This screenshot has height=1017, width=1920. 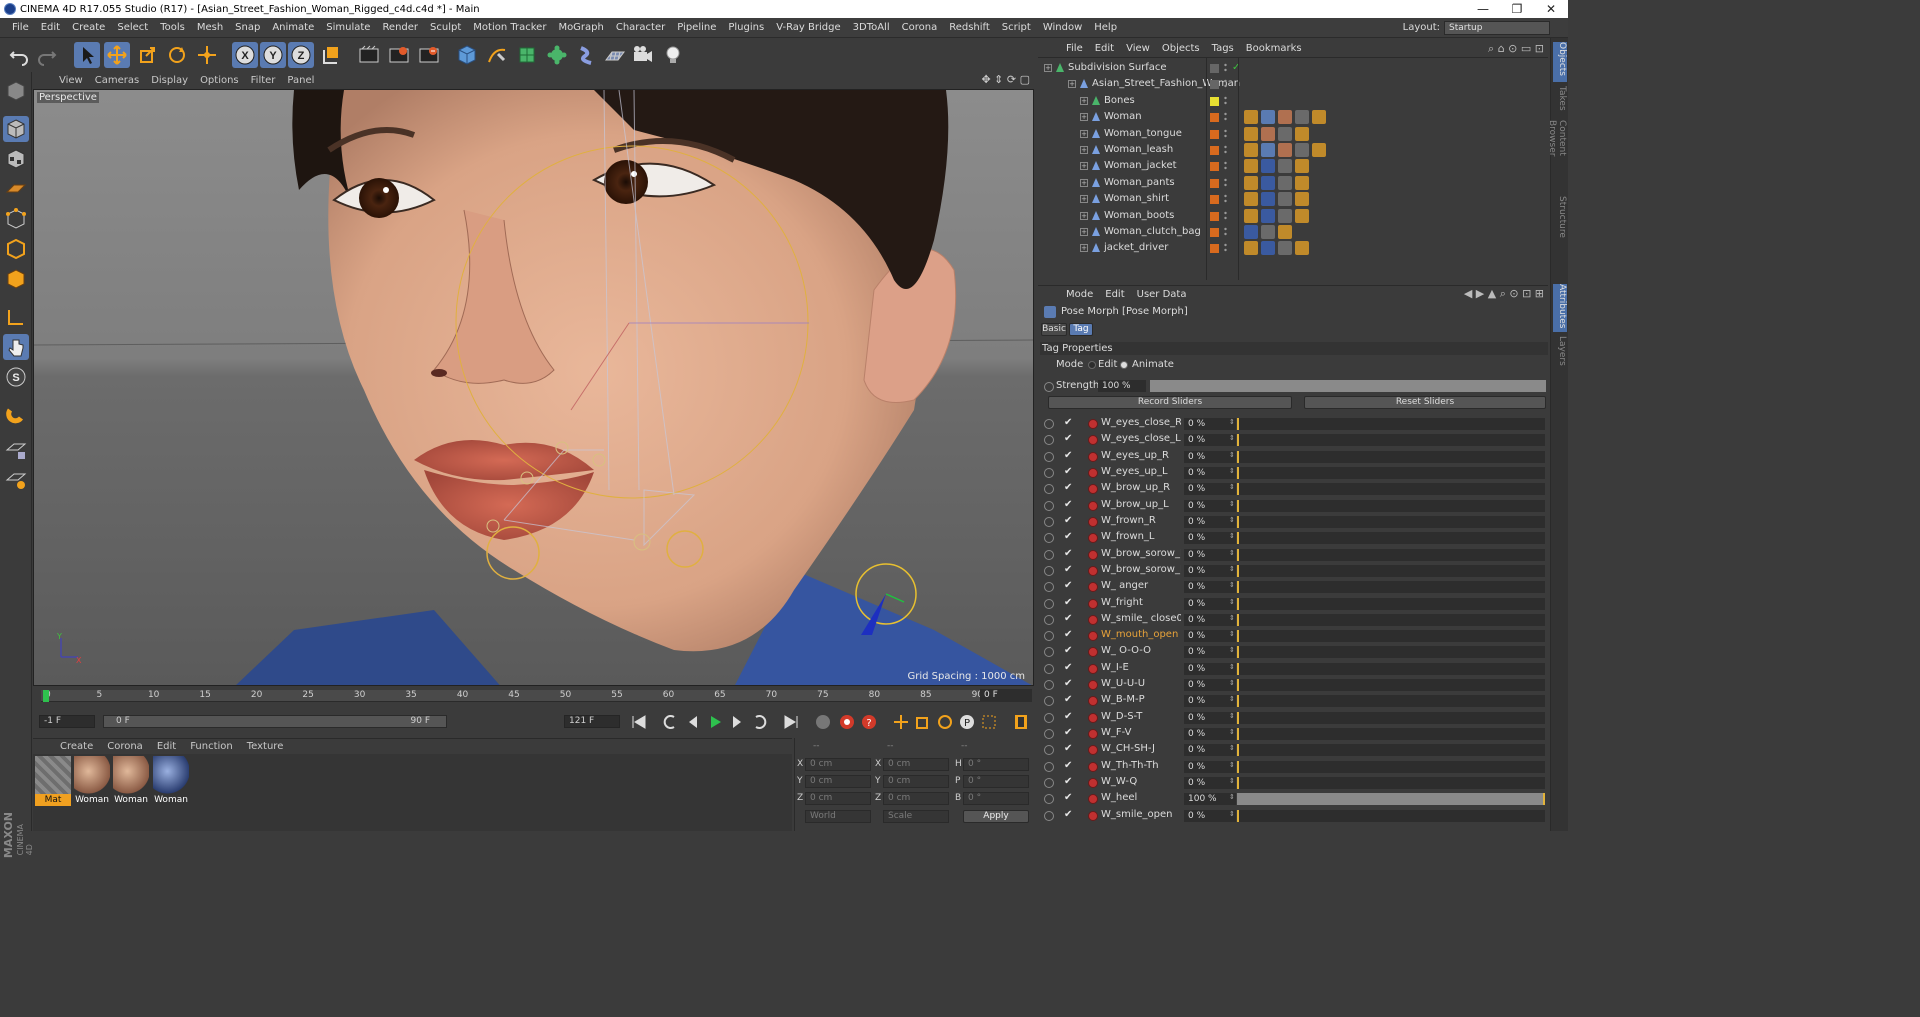 What do you see at coordinates (509, 28) in the screenshot?
I see `menu-motion-tracker: Motion Tracker` at bounding box center [509, 28].